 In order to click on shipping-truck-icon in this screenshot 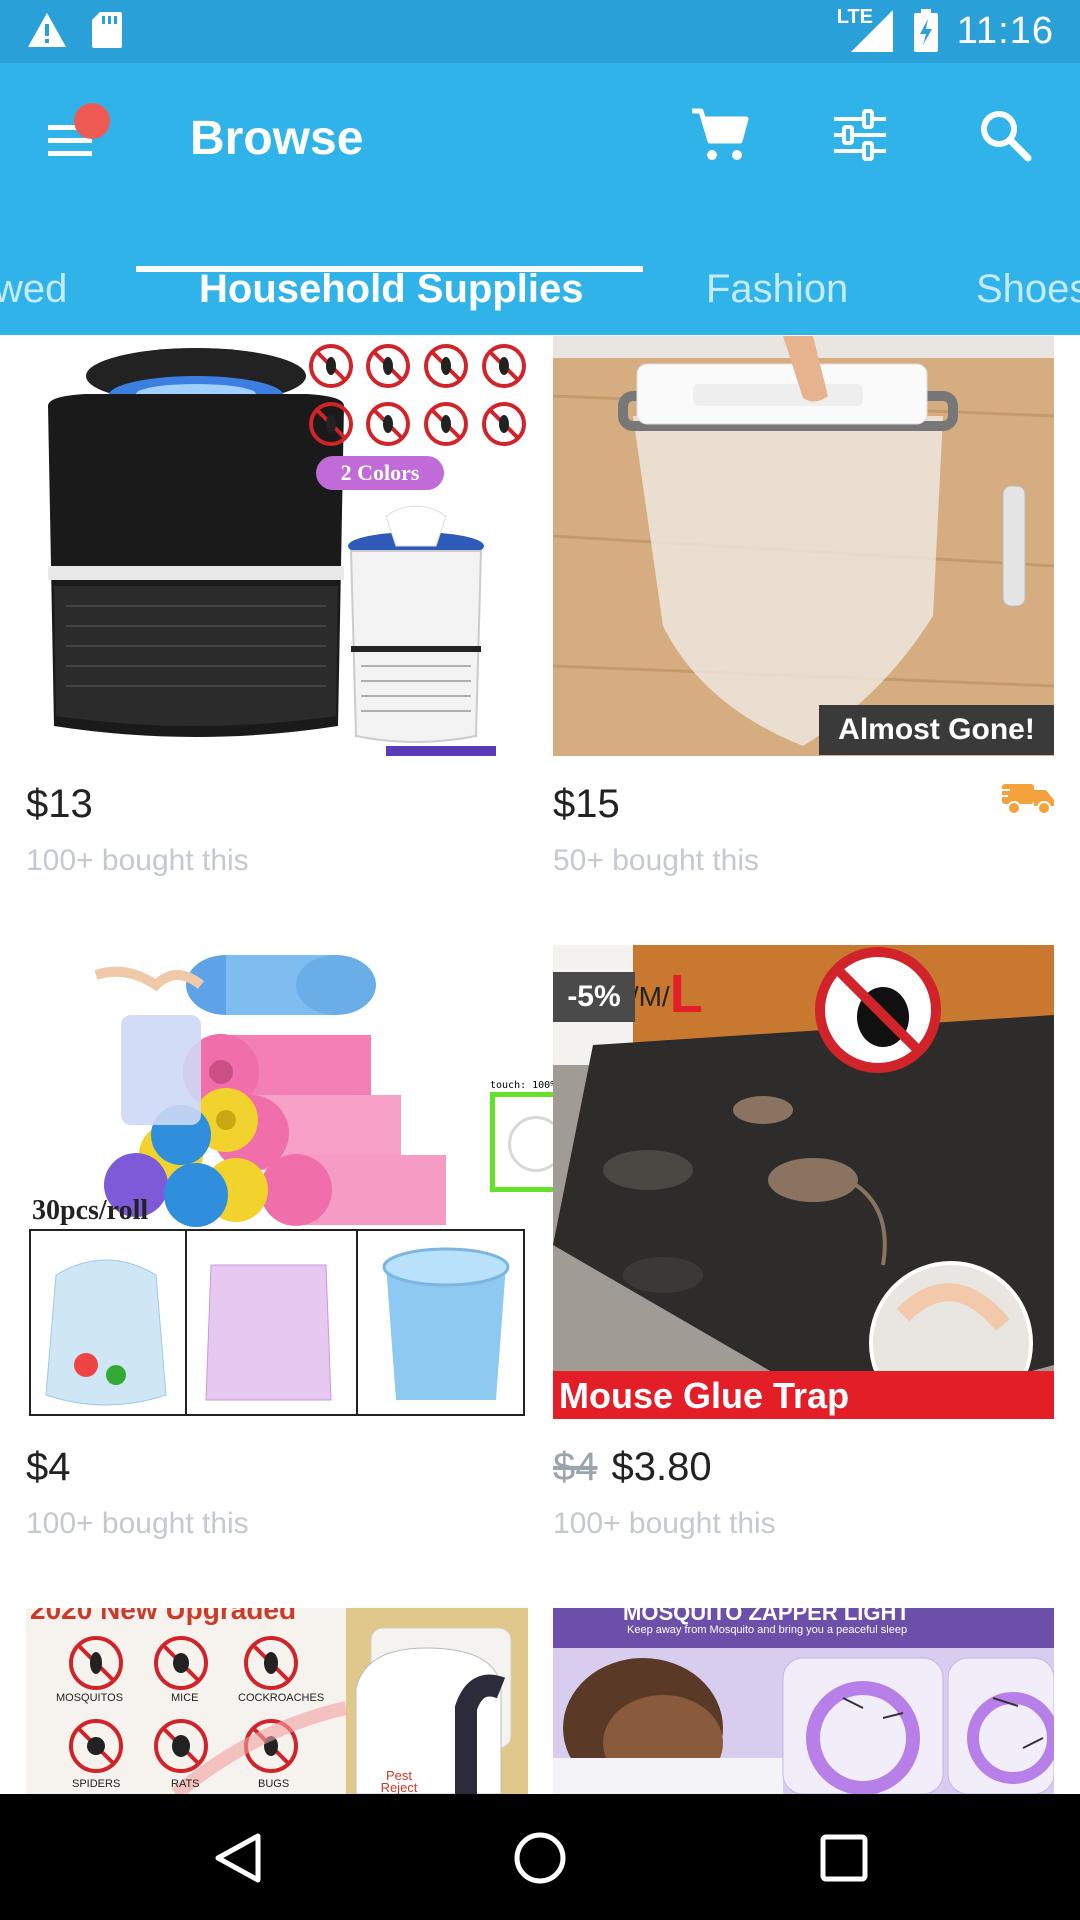, I will do `click(1027, 799)`.